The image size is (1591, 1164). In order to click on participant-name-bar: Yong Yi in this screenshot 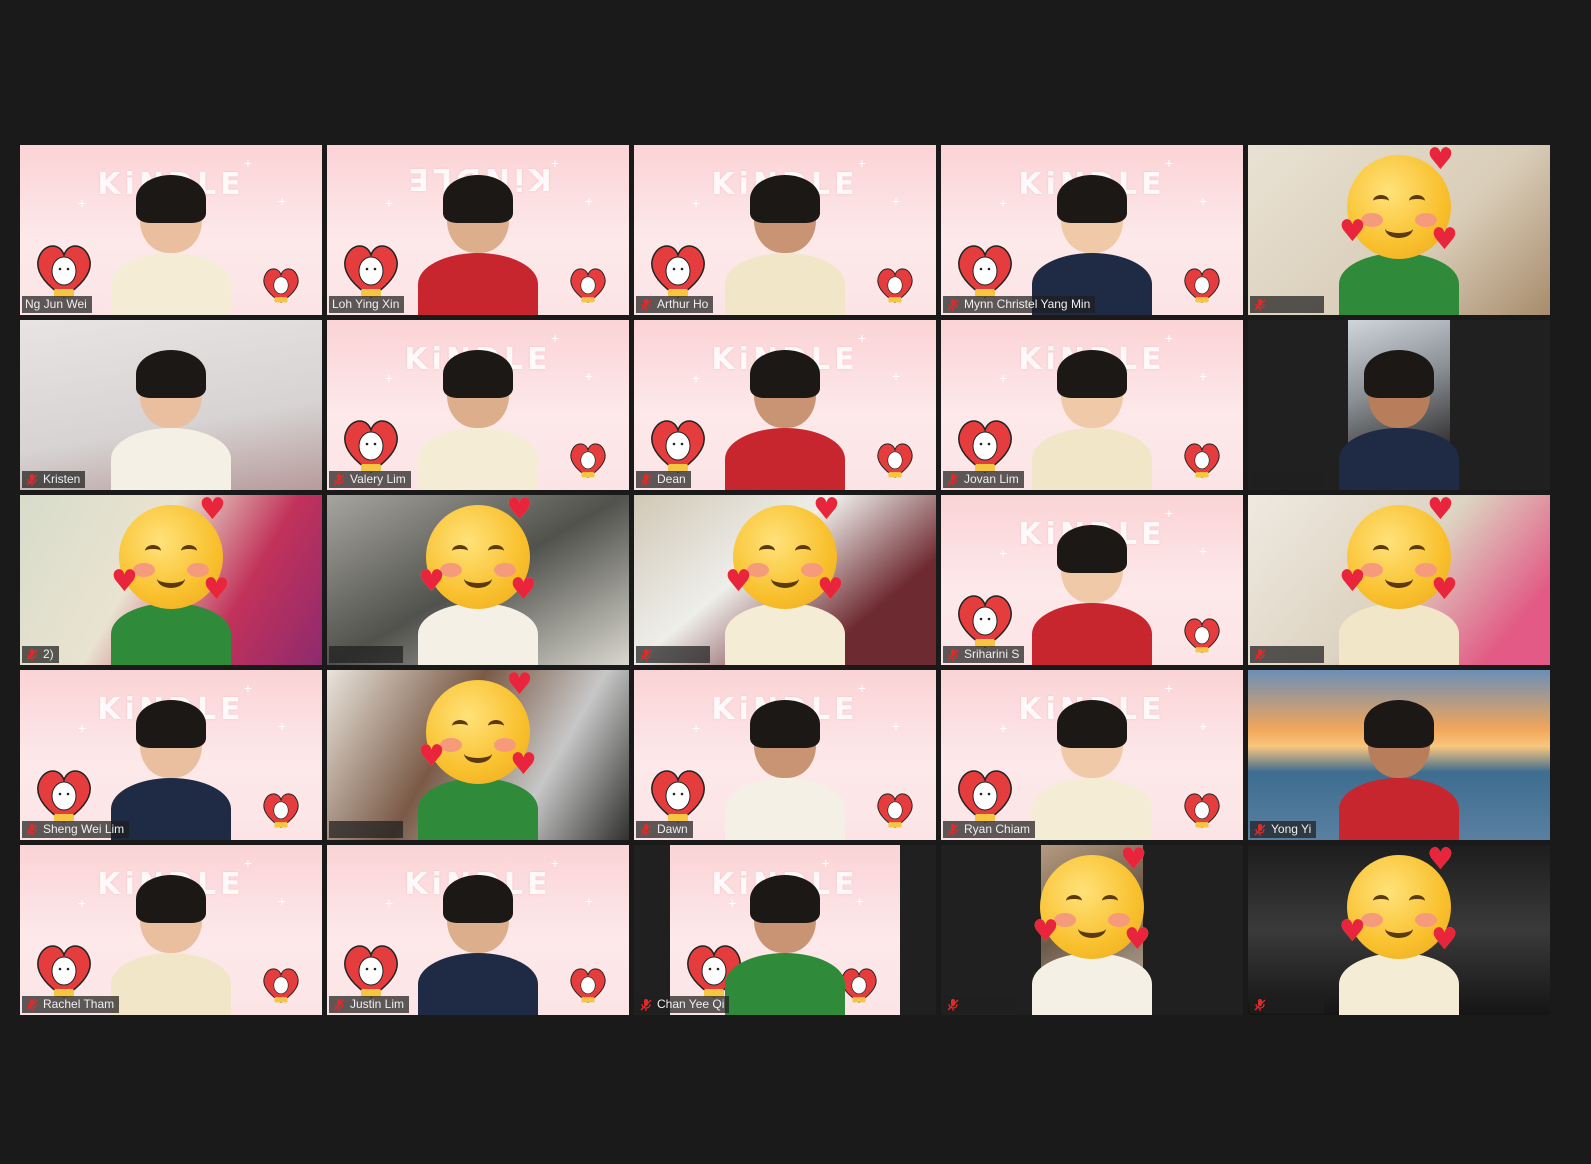, I will do `click(1283, 829)`.